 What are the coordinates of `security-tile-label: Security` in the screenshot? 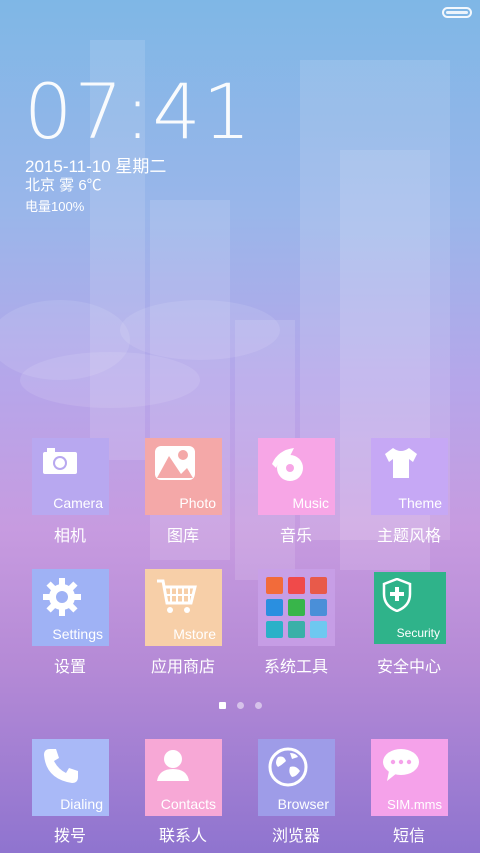 It's located at (418, 633).